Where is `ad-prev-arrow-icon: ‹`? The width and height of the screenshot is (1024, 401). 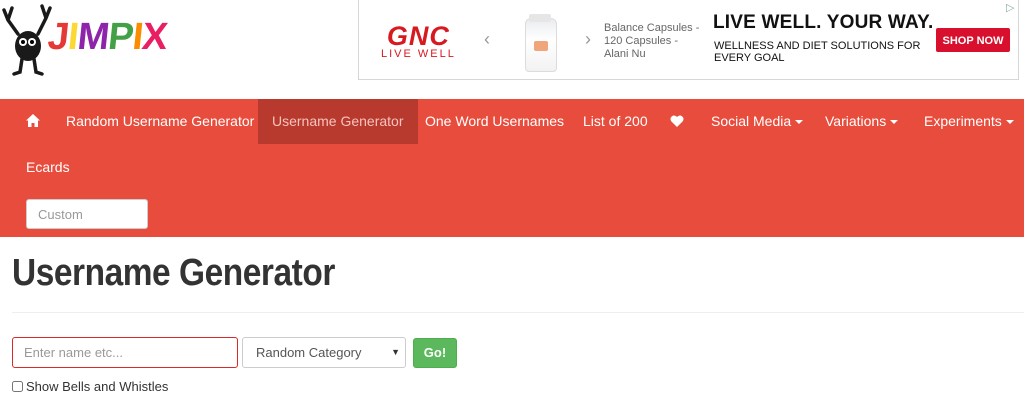
ad-prev-arrow-icon: ‹ is located at coordinates (487, 39).